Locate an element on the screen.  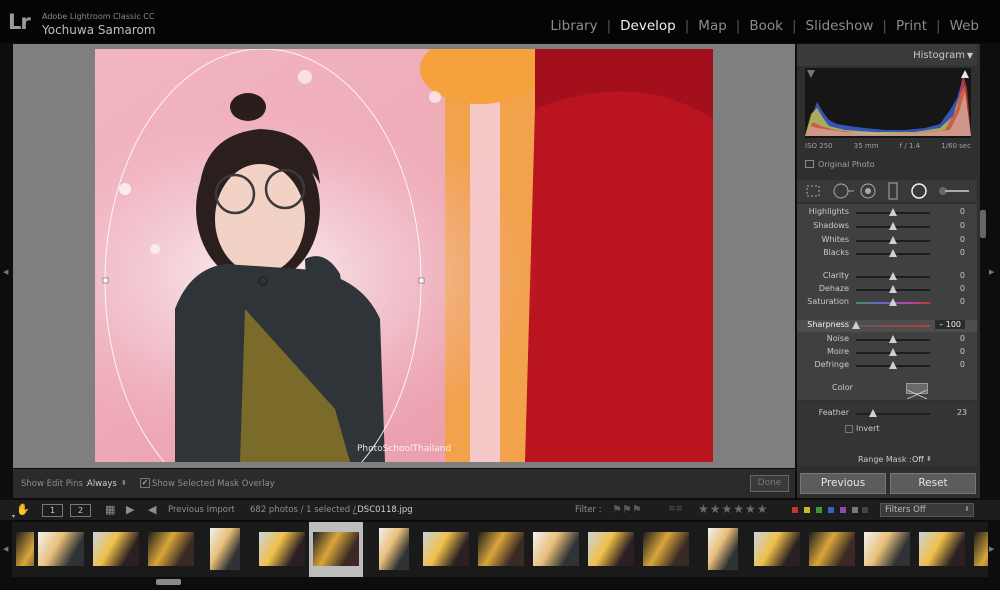
shadow-clip-icon is located at coordinates (811, 74).